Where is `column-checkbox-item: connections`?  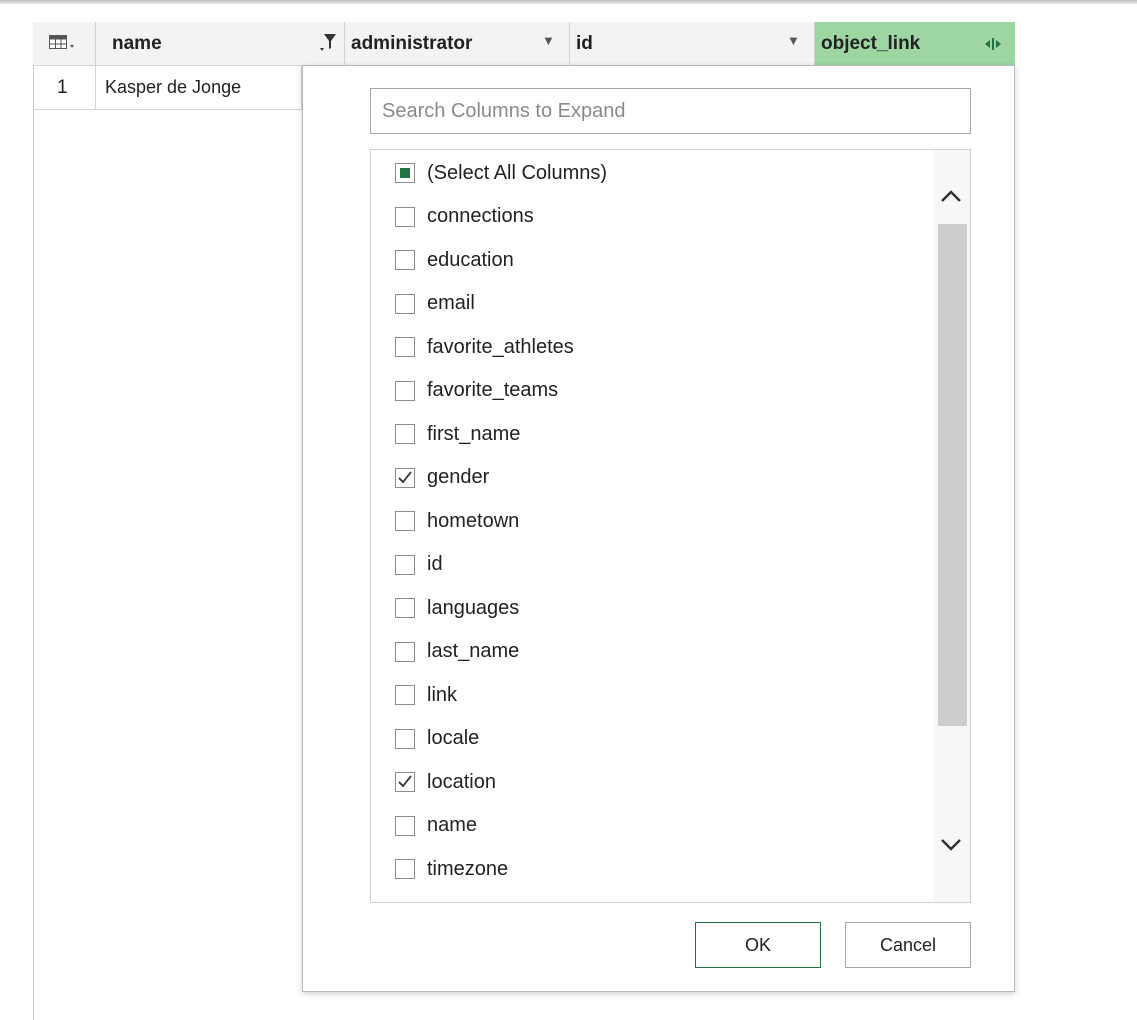
column-checkbox-item: connections is located at coordinates (464, 217).